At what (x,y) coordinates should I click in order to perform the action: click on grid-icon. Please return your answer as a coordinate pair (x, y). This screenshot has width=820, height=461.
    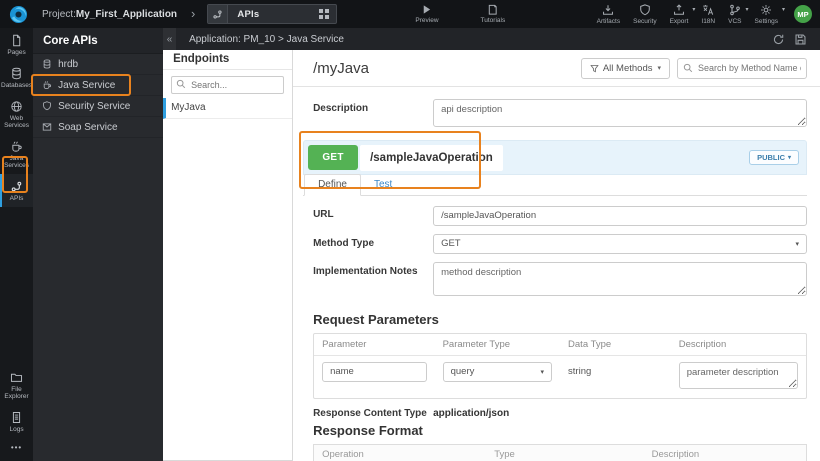
    Looking at the image, I should click on (324, 14).